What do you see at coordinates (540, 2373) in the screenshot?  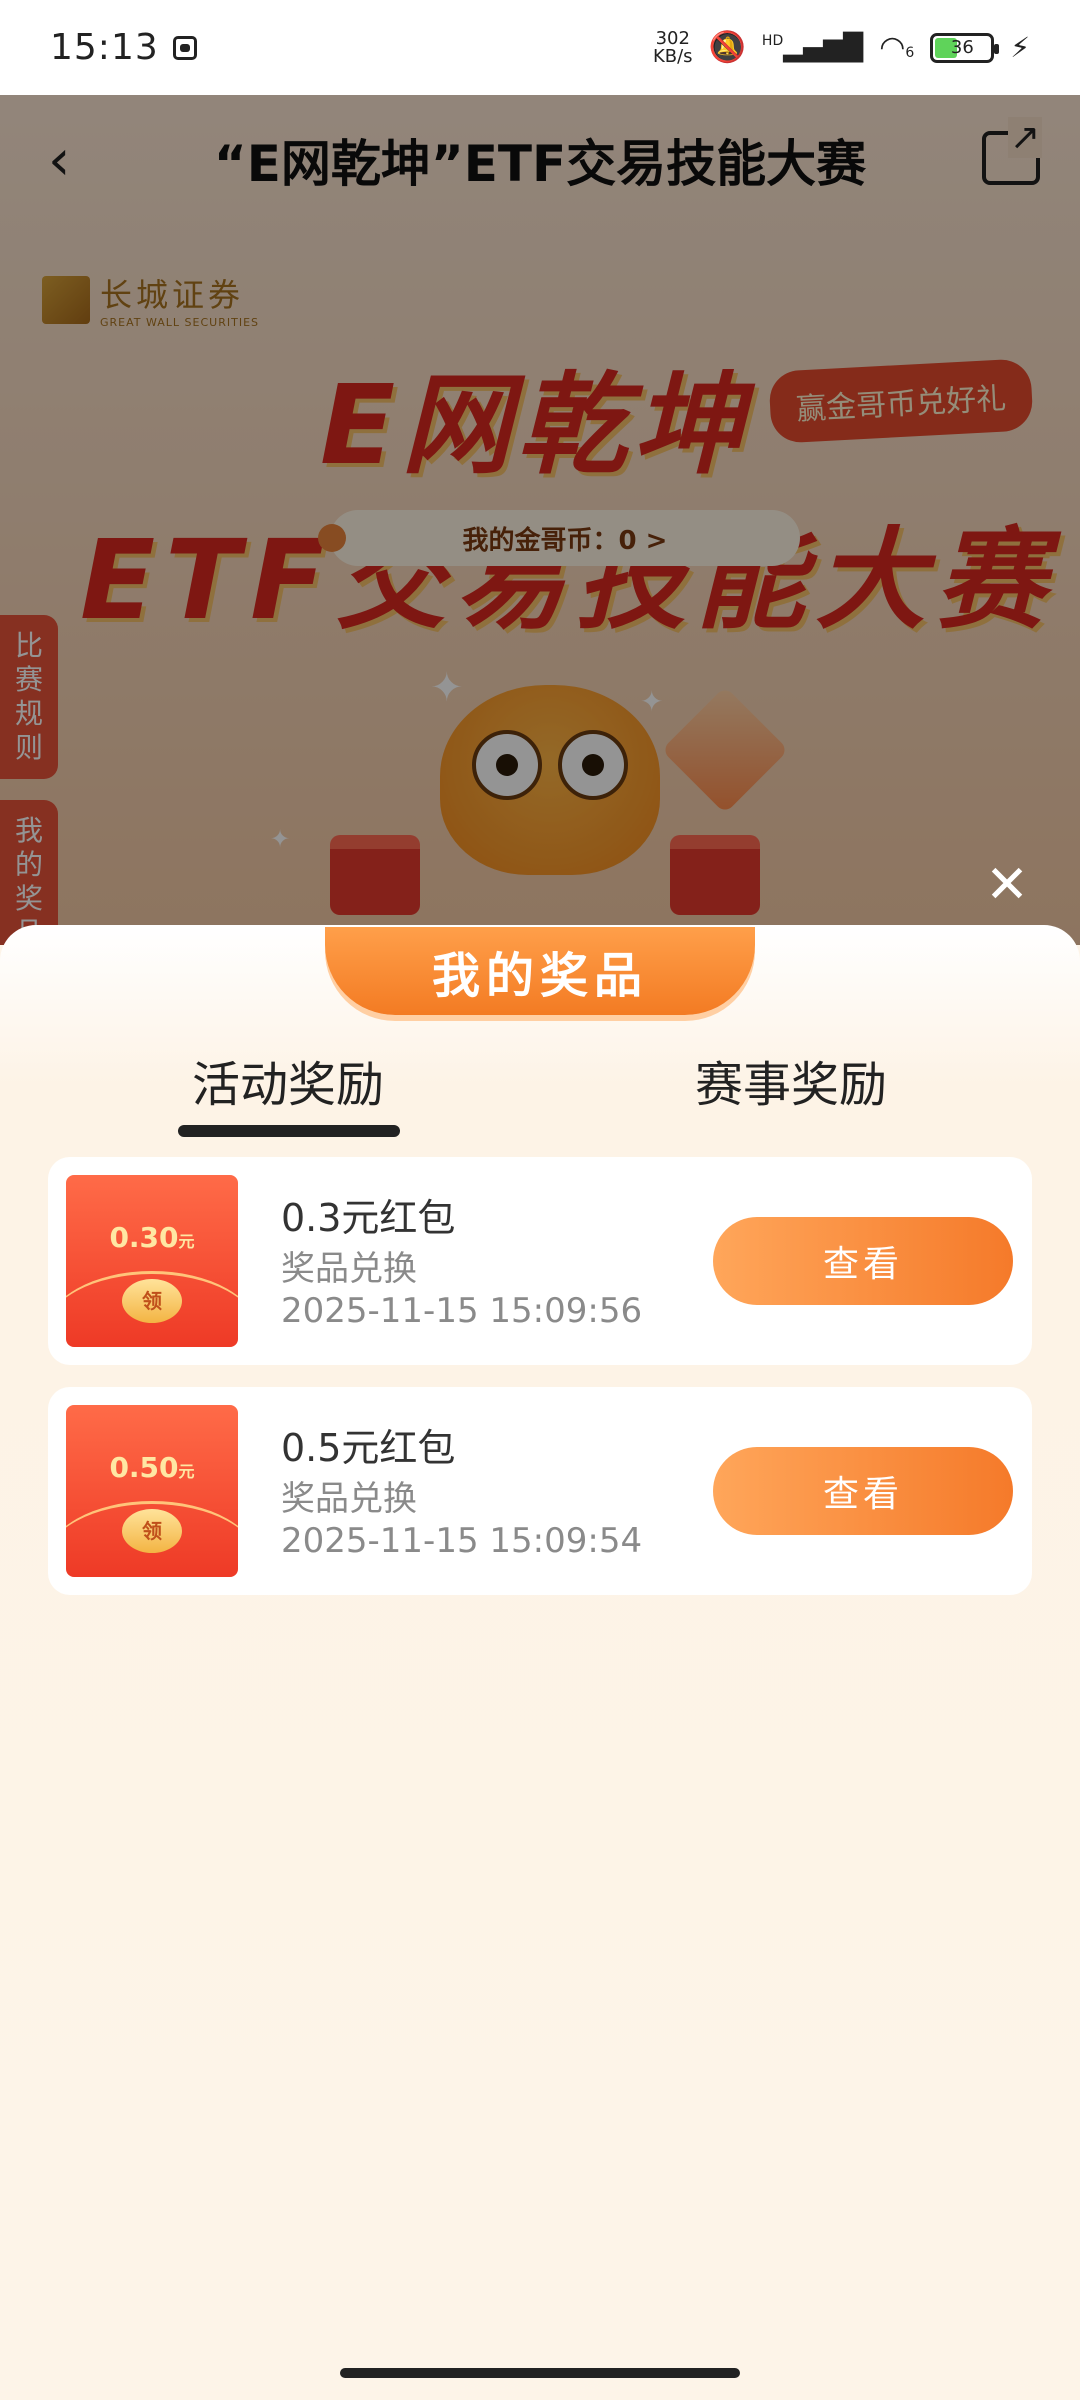 I see `home-indicator` at bounding box center [540, 2373].